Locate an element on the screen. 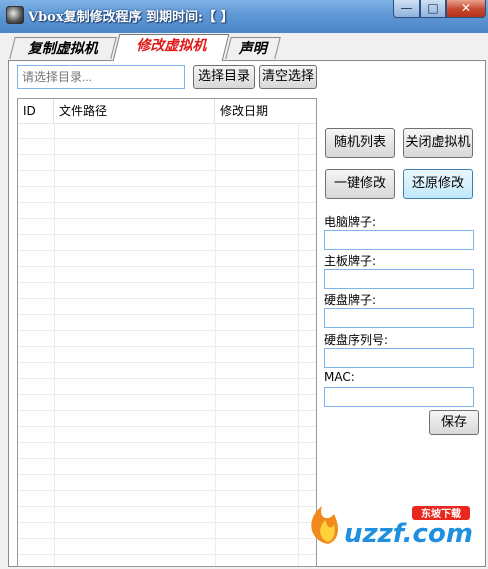 The image size is (488, 569). window-title: Vbox复制修改程序 到期时间:【 】 is located at coordinates (131, 17).